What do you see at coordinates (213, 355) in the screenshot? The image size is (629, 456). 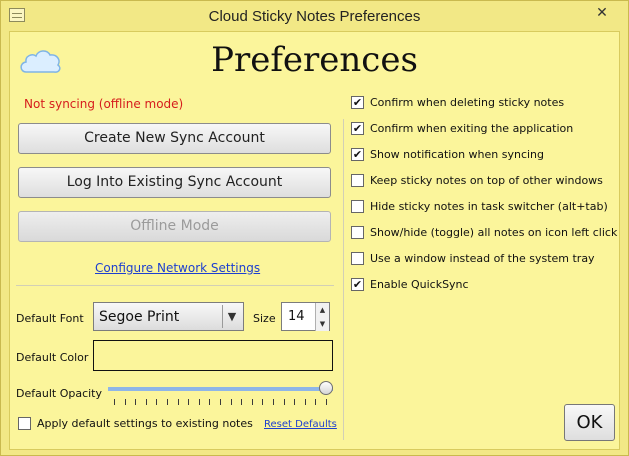 I see `default-color-swatch` at bounding box center [213, 355].